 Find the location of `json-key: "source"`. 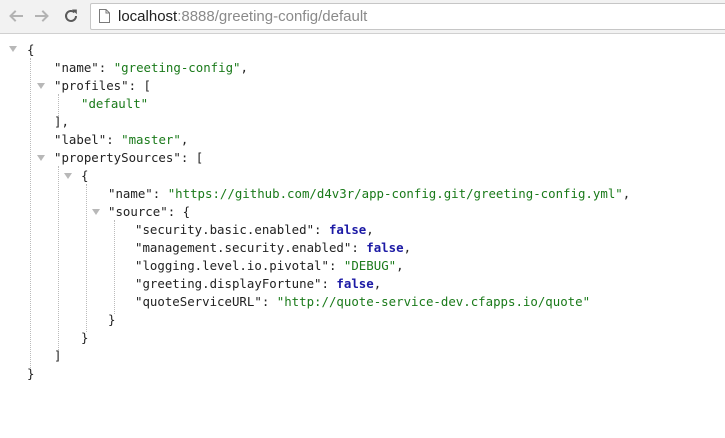

json-key: "source" is located at coordinates (138, 211).